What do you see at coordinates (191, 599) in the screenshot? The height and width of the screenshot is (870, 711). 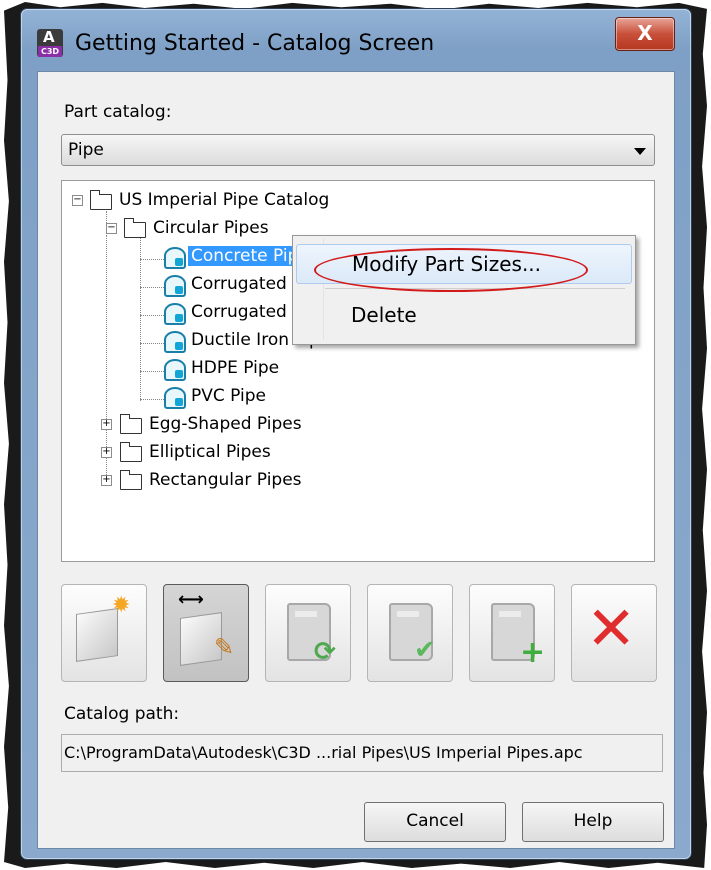 I see `dimension-icon: ⟷` at bounding box center [191, 599].